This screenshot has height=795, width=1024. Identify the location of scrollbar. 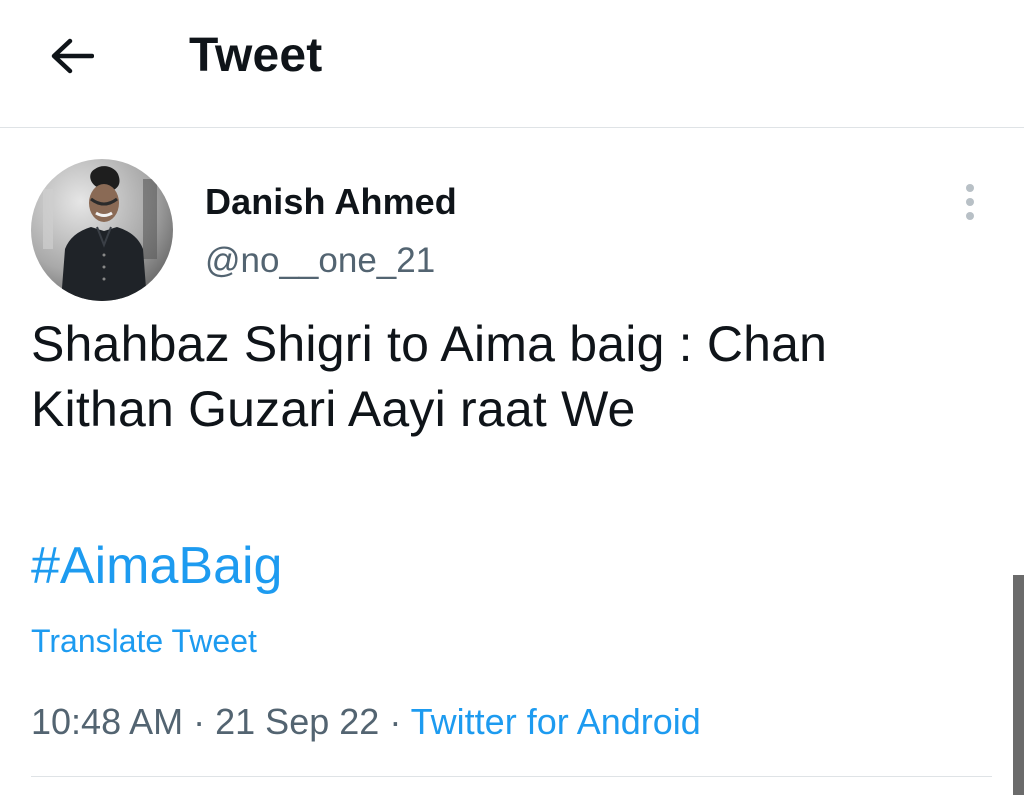
(1018, 685).